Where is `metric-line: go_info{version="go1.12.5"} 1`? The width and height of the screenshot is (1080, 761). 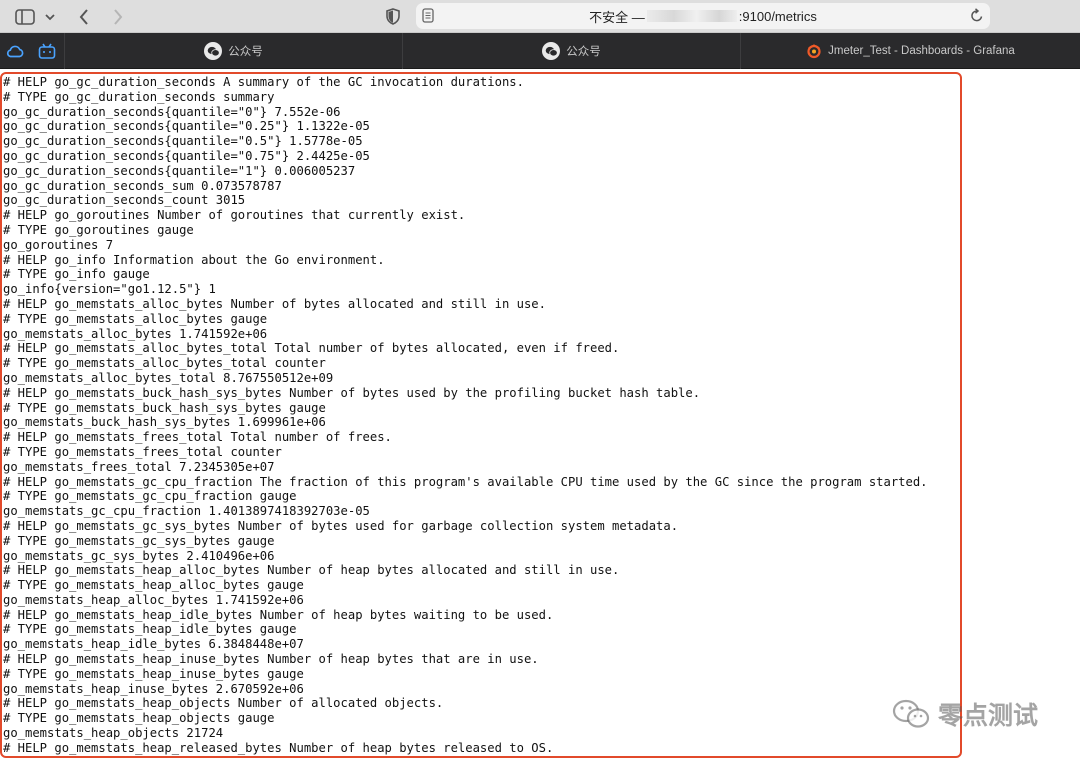 metric-line: go_info{version="go1.12.5"} 1 is located at coordinates (109, 289).